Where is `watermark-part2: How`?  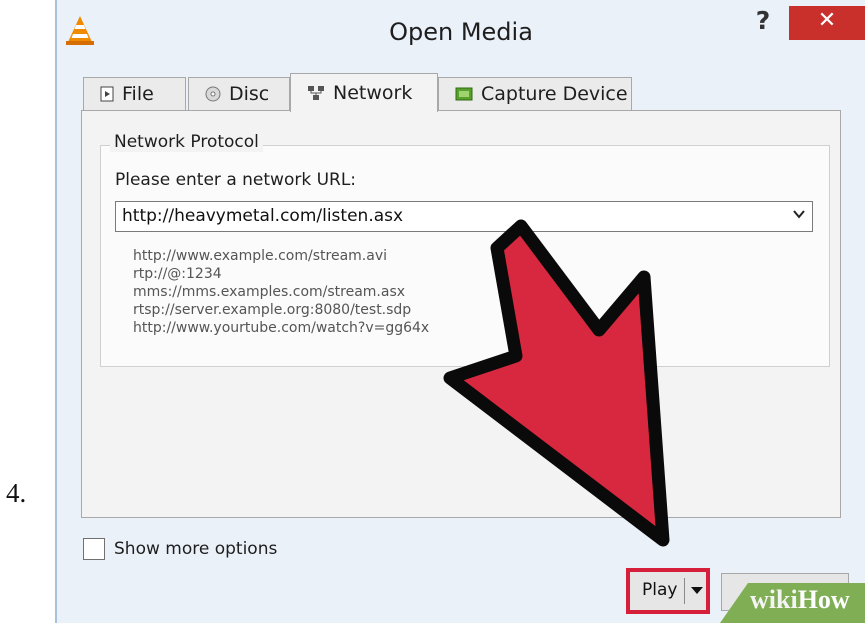
watermark-part2: How is located at coordinates (823, 599).